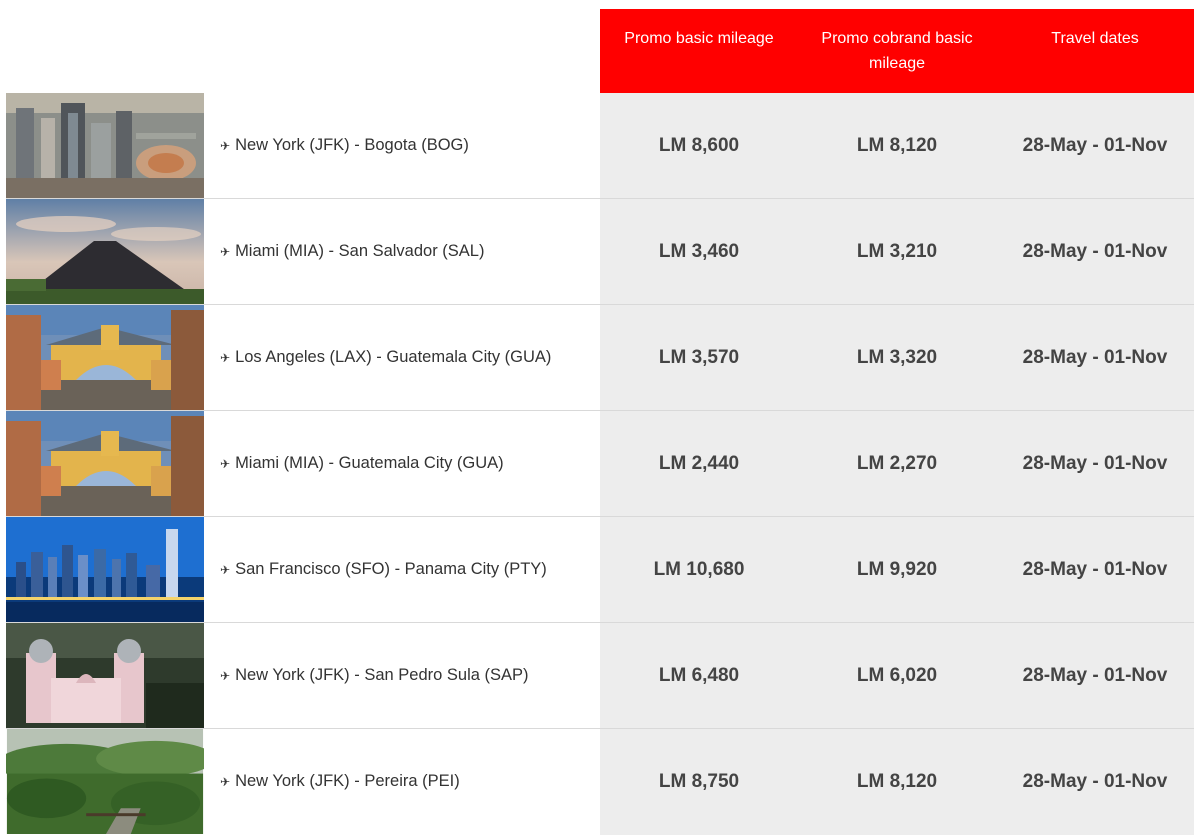  I want to click on cathedral-image, so click(105, 675).